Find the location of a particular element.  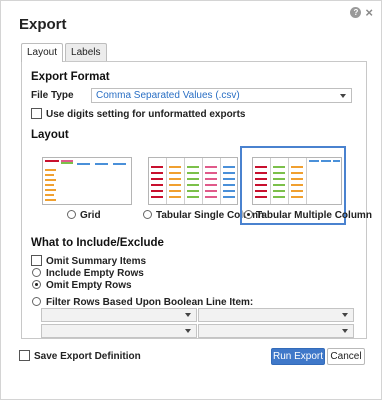

tabular-single-thumbnail is located at coordinates (193, 181).